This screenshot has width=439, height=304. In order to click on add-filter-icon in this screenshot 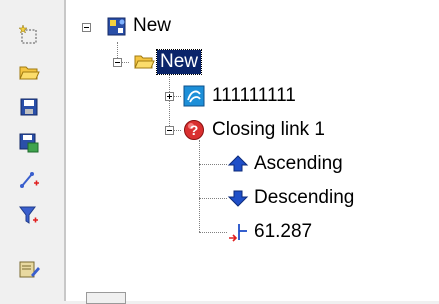, I will do `click(28, 215)`.